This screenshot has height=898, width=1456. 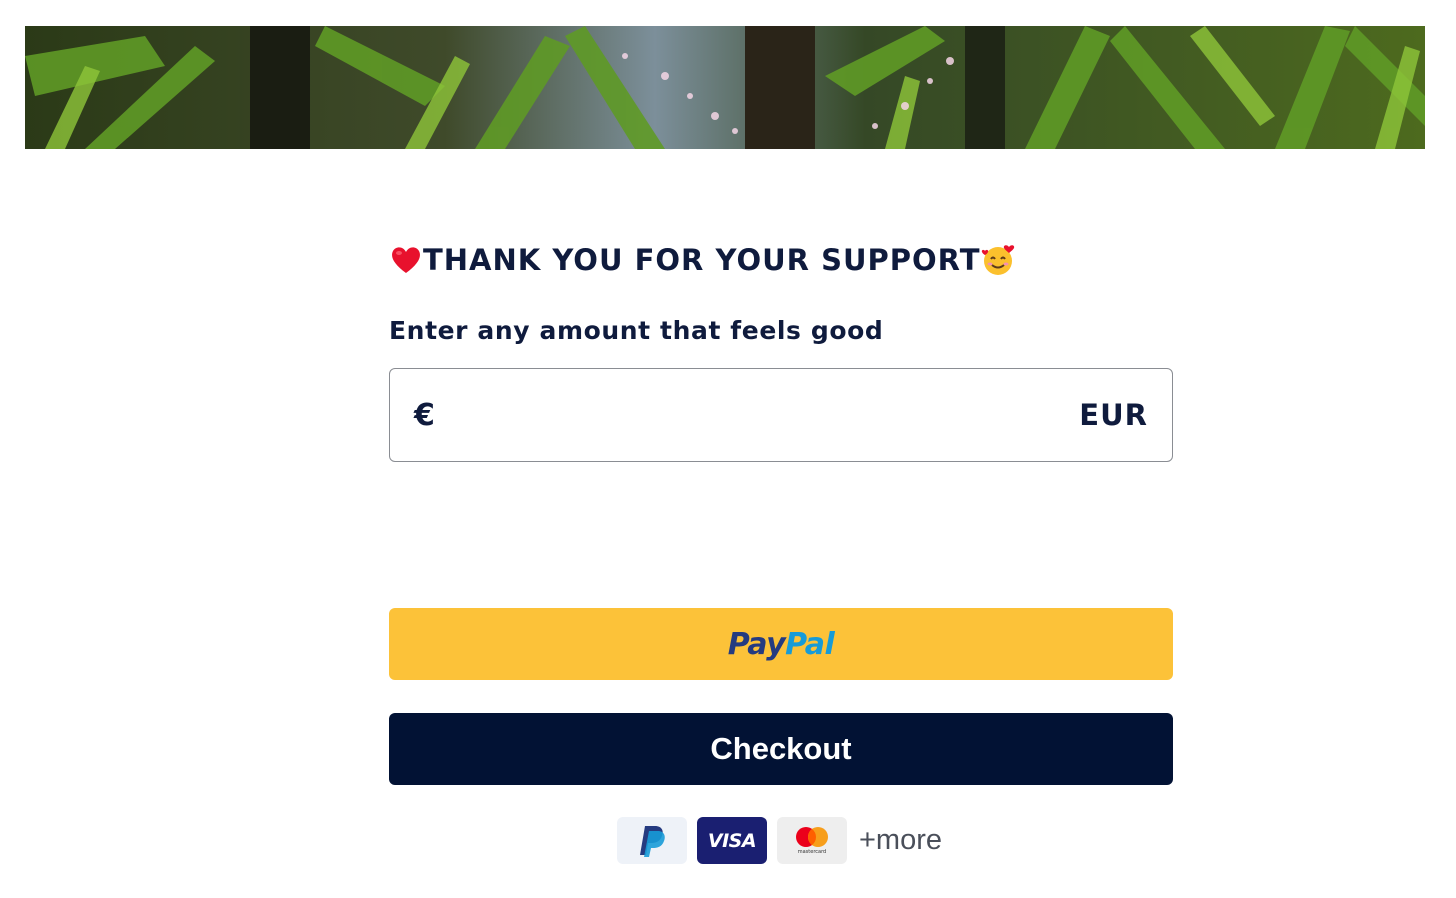 I want to click on visa-icon: VISA, so click(x=732, y=840).